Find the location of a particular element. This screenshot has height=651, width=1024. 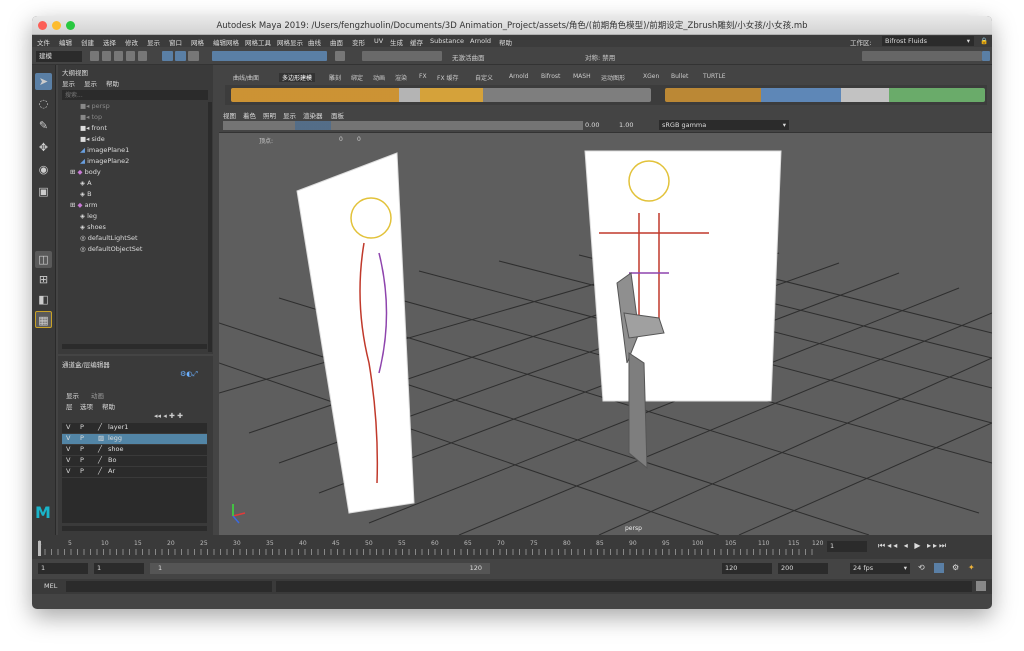

shelf-tab: 自定义 is located at coordinates (484, 77).